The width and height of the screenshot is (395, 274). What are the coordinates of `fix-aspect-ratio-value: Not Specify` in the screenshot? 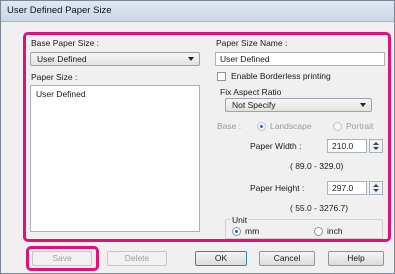 It's located at (254, 105).